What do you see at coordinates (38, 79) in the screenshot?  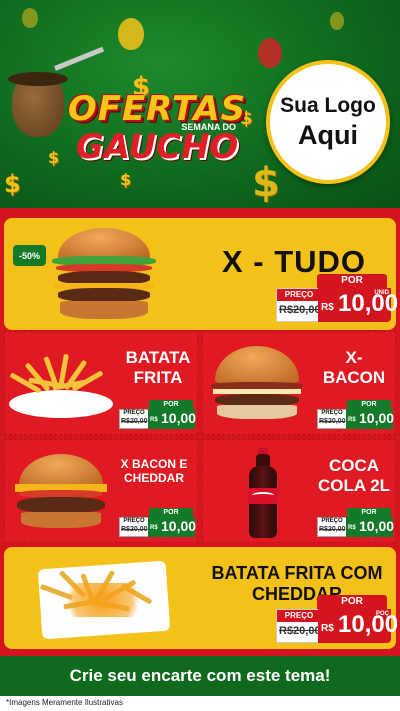 I see `chimarrao-rim-icon` at bounding box center [38, 79].